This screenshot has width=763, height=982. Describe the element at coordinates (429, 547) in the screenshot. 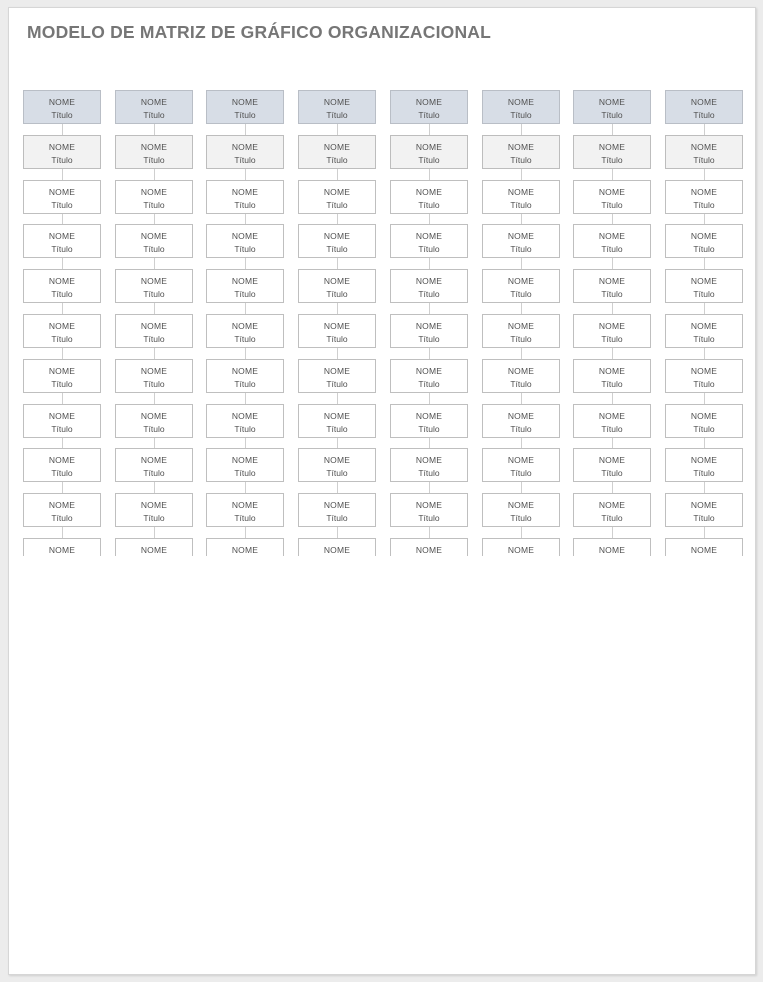

I see `org-box-r11-c5: NOMETítulo` at that location.